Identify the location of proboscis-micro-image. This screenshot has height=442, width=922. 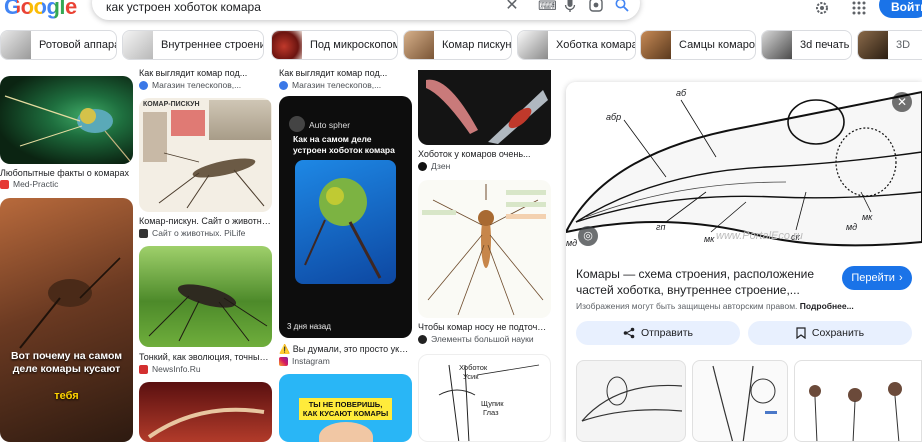
(487, 111).